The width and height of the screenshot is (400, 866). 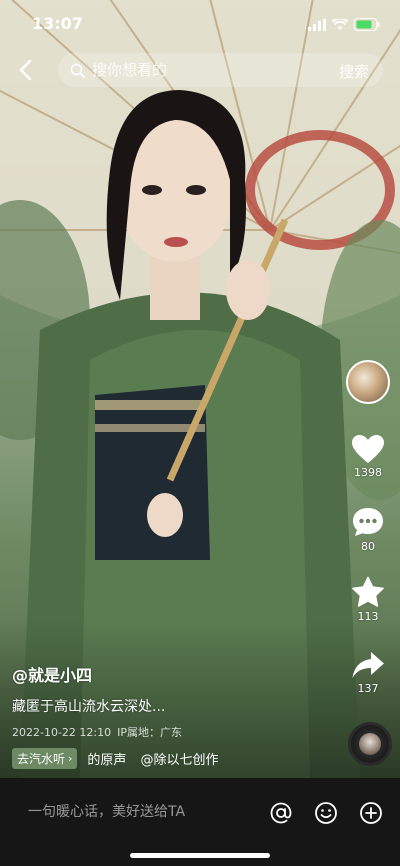 I want to click on heart-icon, so click(x=368, y=449).